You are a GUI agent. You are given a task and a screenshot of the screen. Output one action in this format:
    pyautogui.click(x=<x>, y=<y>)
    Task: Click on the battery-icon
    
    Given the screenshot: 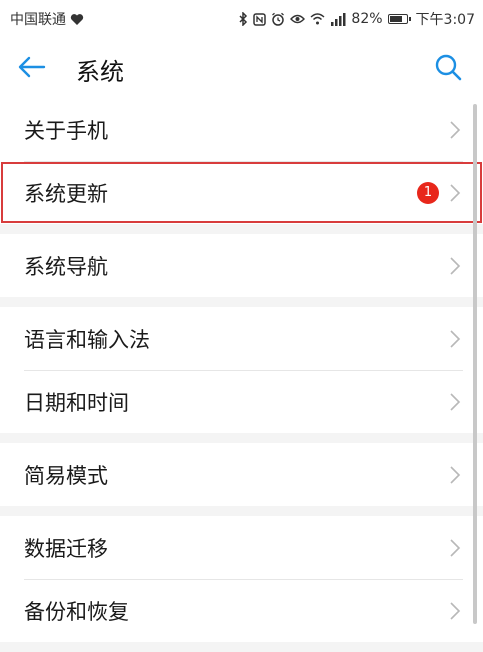 What is the action you would take?
    pyautogui.click(x=399, y=19)
    